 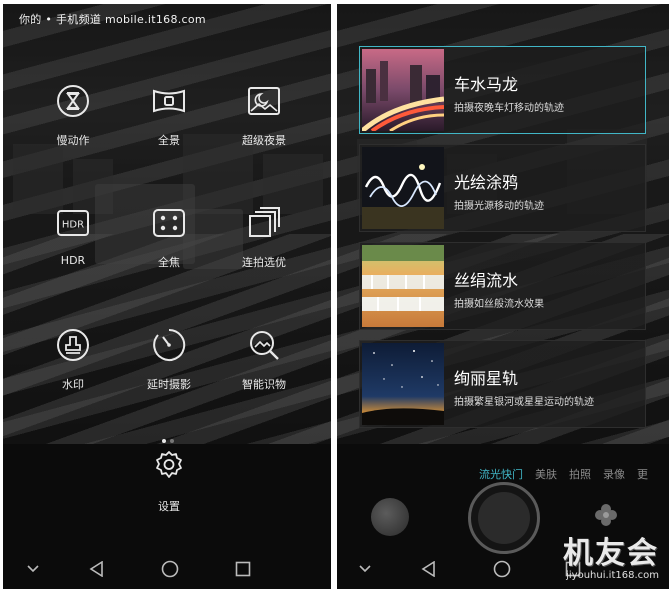 I want to click on effect-silky-water: 丝绢流水 拍摄如丝般流水效果, so click(x=502, y=286).